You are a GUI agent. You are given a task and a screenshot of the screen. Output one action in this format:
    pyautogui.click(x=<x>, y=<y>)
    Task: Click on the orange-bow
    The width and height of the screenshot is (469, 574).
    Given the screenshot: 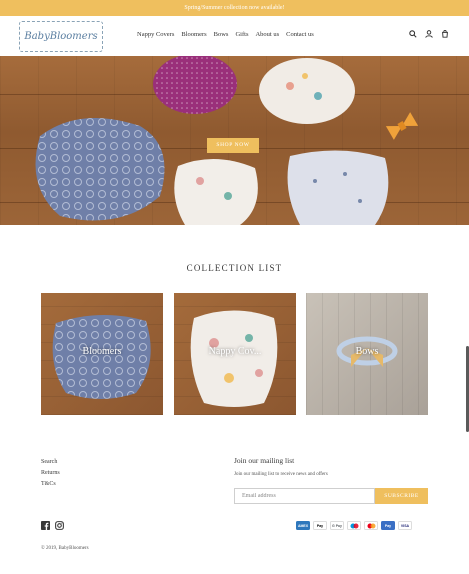 What is the action you would take?
    pyautogui.click(x=402, y=126)
    